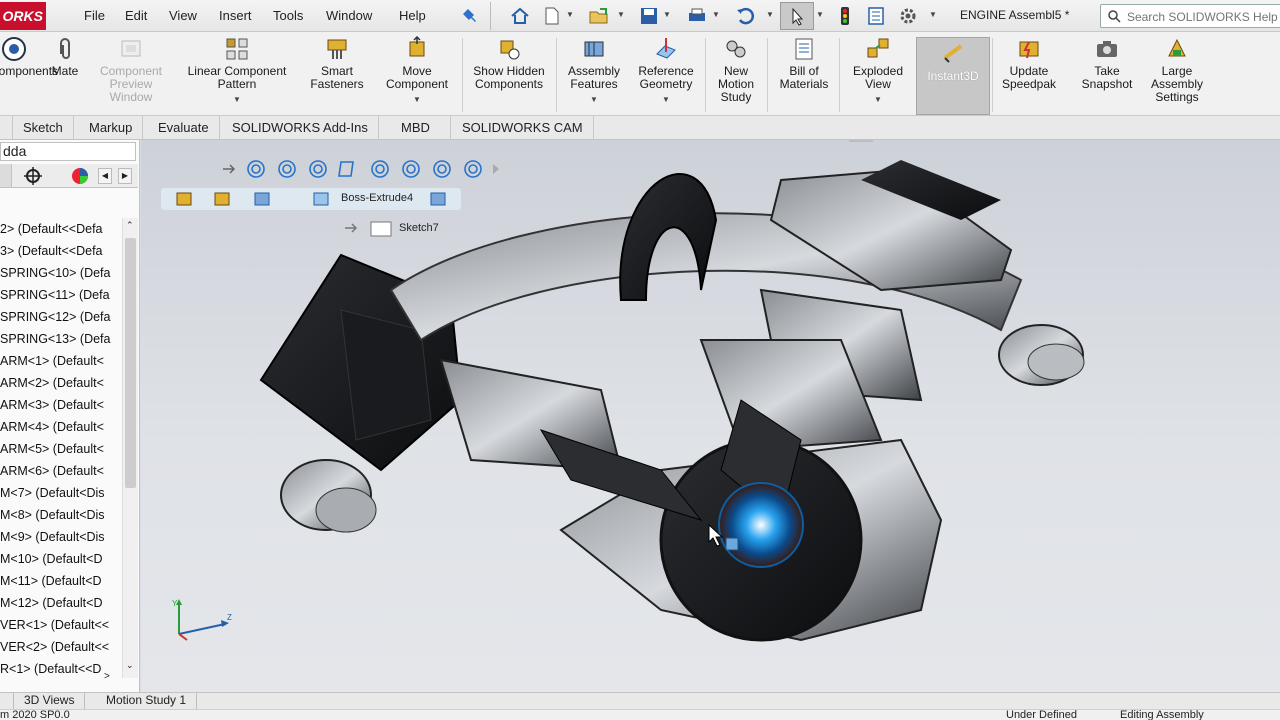  I want to click on instant3d-label: Instant3D, so click(953, 76).